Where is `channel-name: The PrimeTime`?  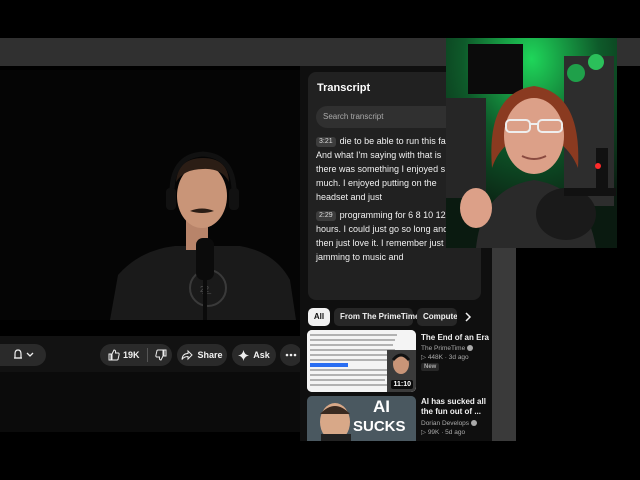 channel-name: The PrimeTime is located at coordinates (447, 348).